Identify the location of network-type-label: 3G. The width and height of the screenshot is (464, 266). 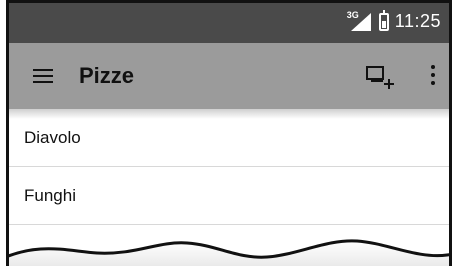
(352, 14).